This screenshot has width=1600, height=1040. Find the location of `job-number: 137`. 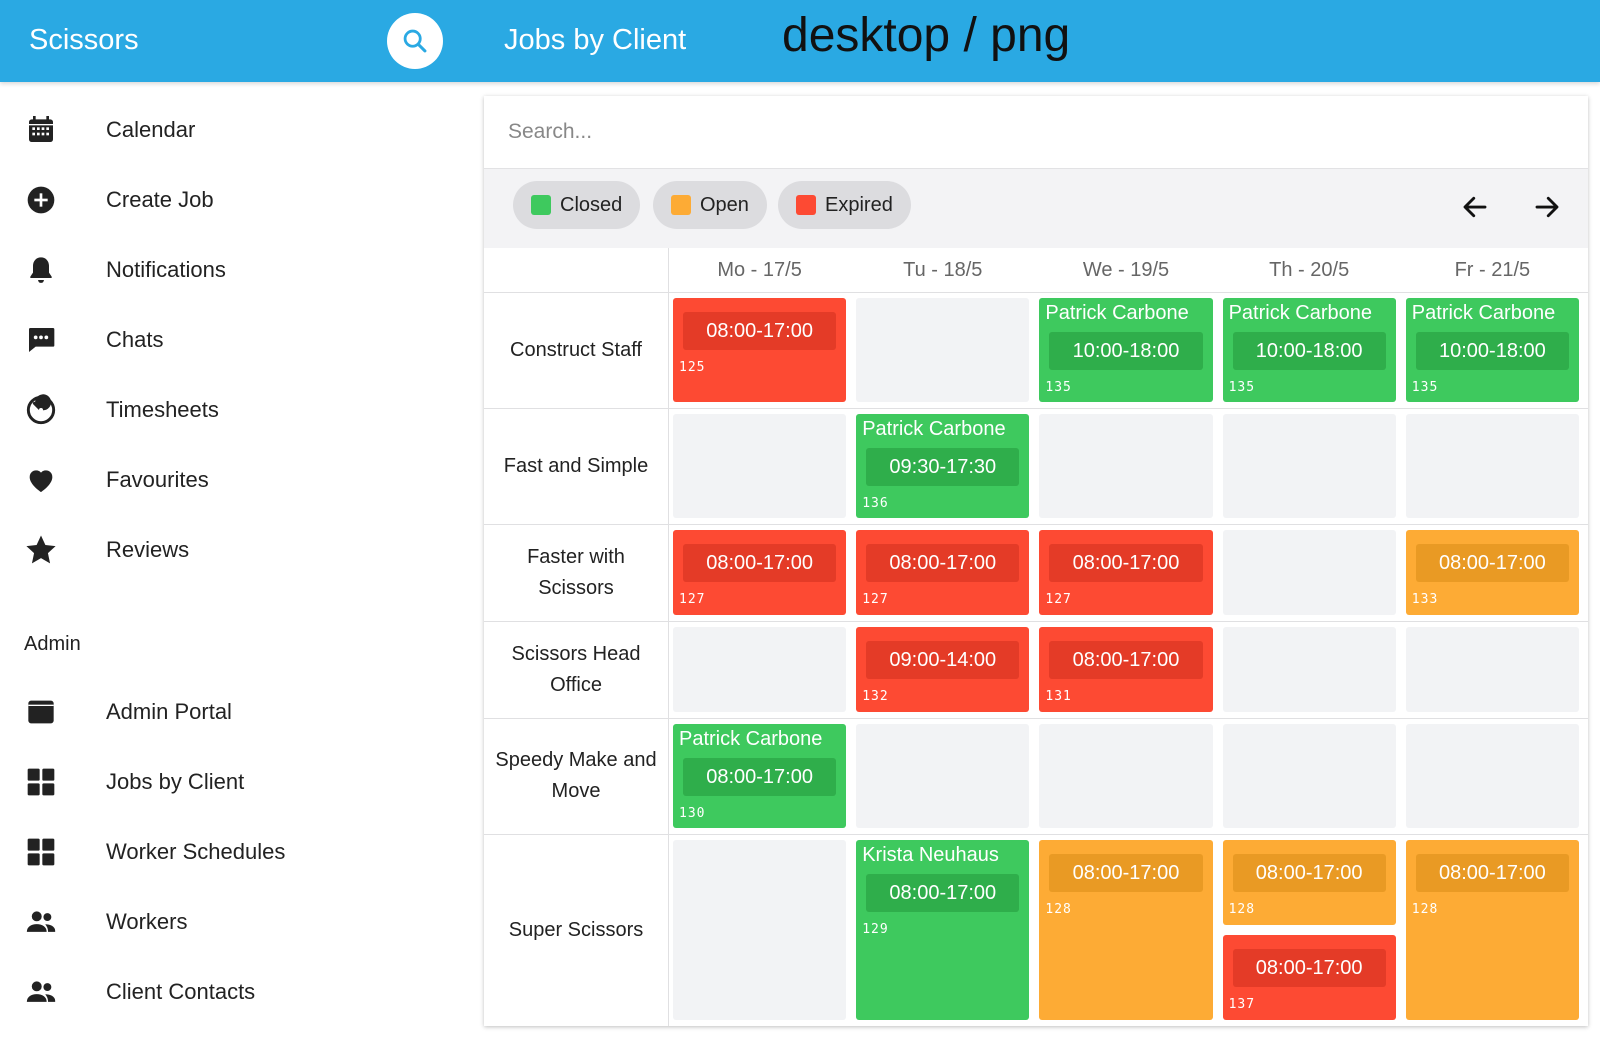

job-number: 137 is located at coordinates (1242, 1004).